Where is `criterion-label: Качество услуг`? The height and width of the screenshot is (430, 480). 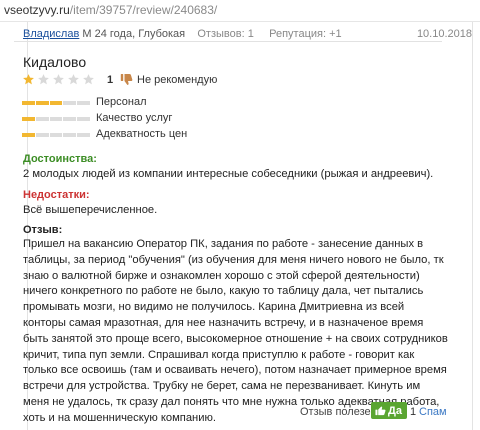 criterion-label: Качество услуг is located at coordinates (134, 118).